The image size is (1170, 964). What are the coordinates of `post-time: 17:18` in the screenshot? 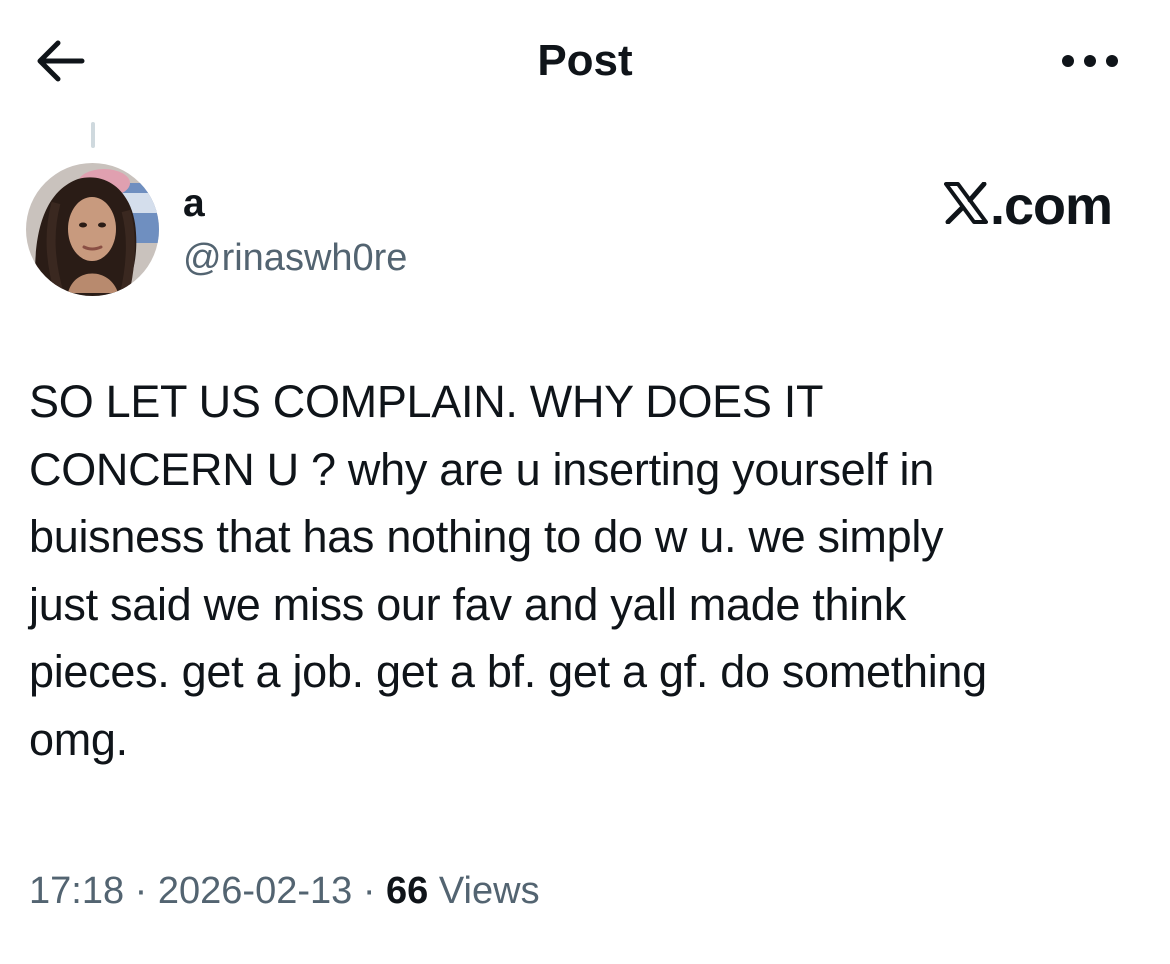 It's located at (76, 891).